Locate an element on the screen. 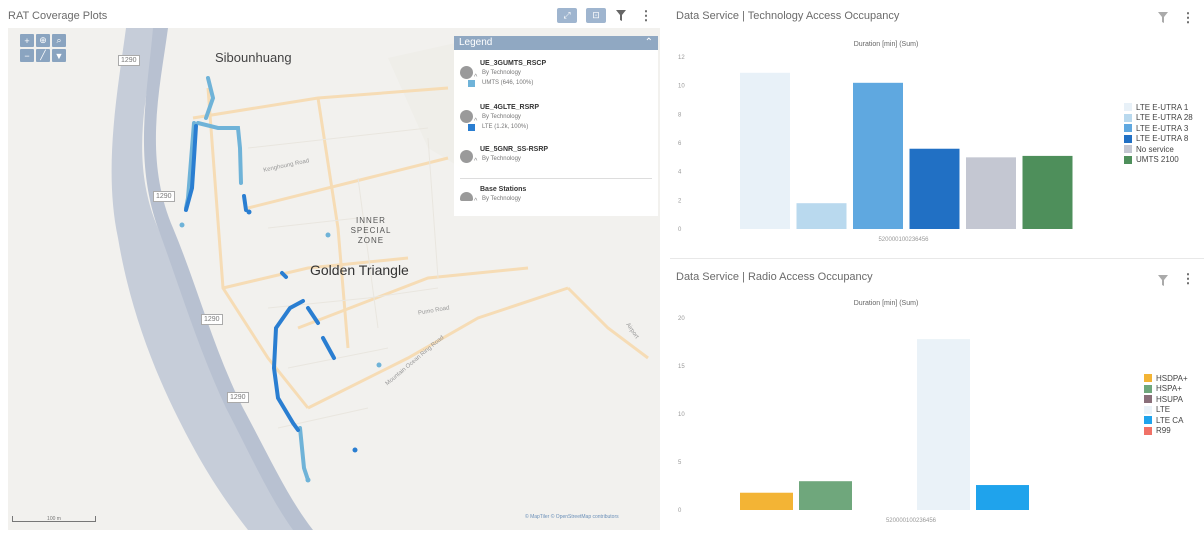  legend-label: LTE E-UTRA 3 is located at coordinates (1162, 128).